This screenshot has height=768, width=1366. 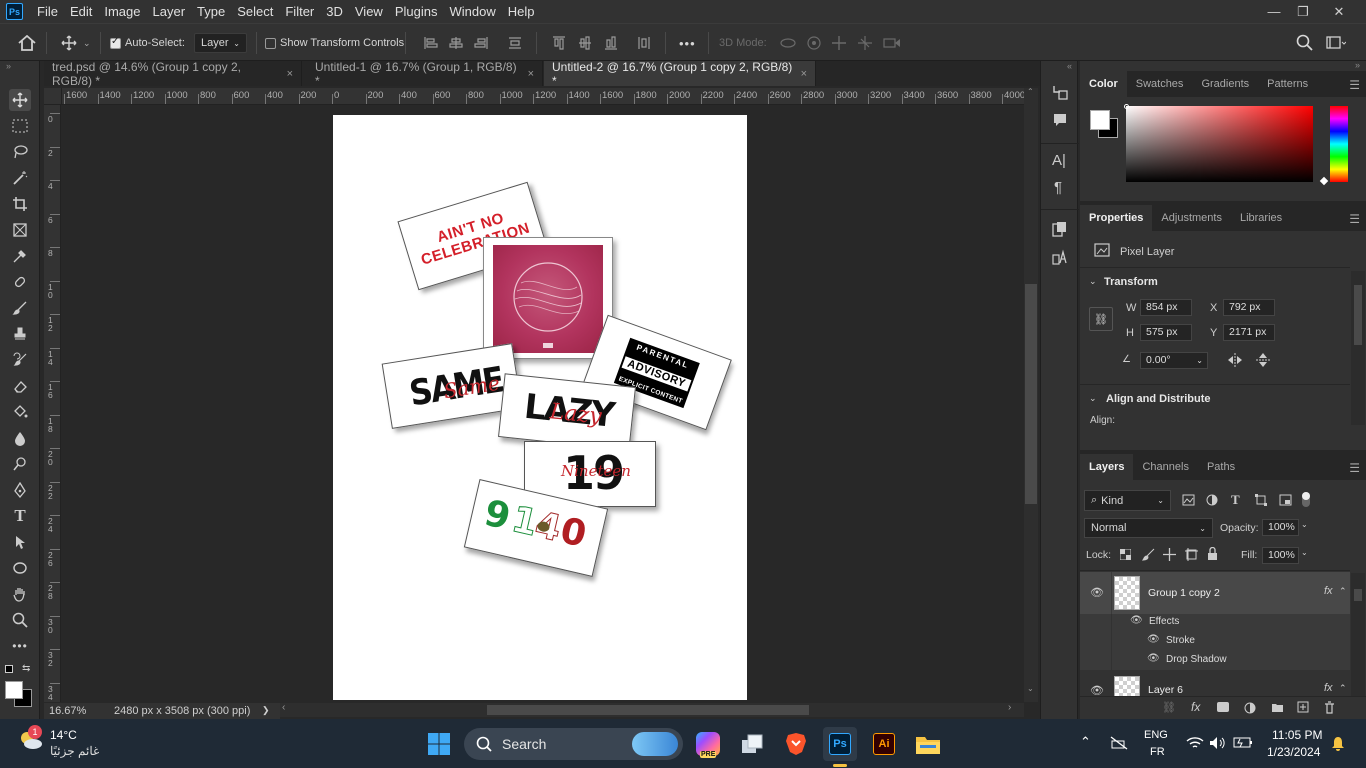 I want to click on hand-tool-icon, so click(x=20, y=594).